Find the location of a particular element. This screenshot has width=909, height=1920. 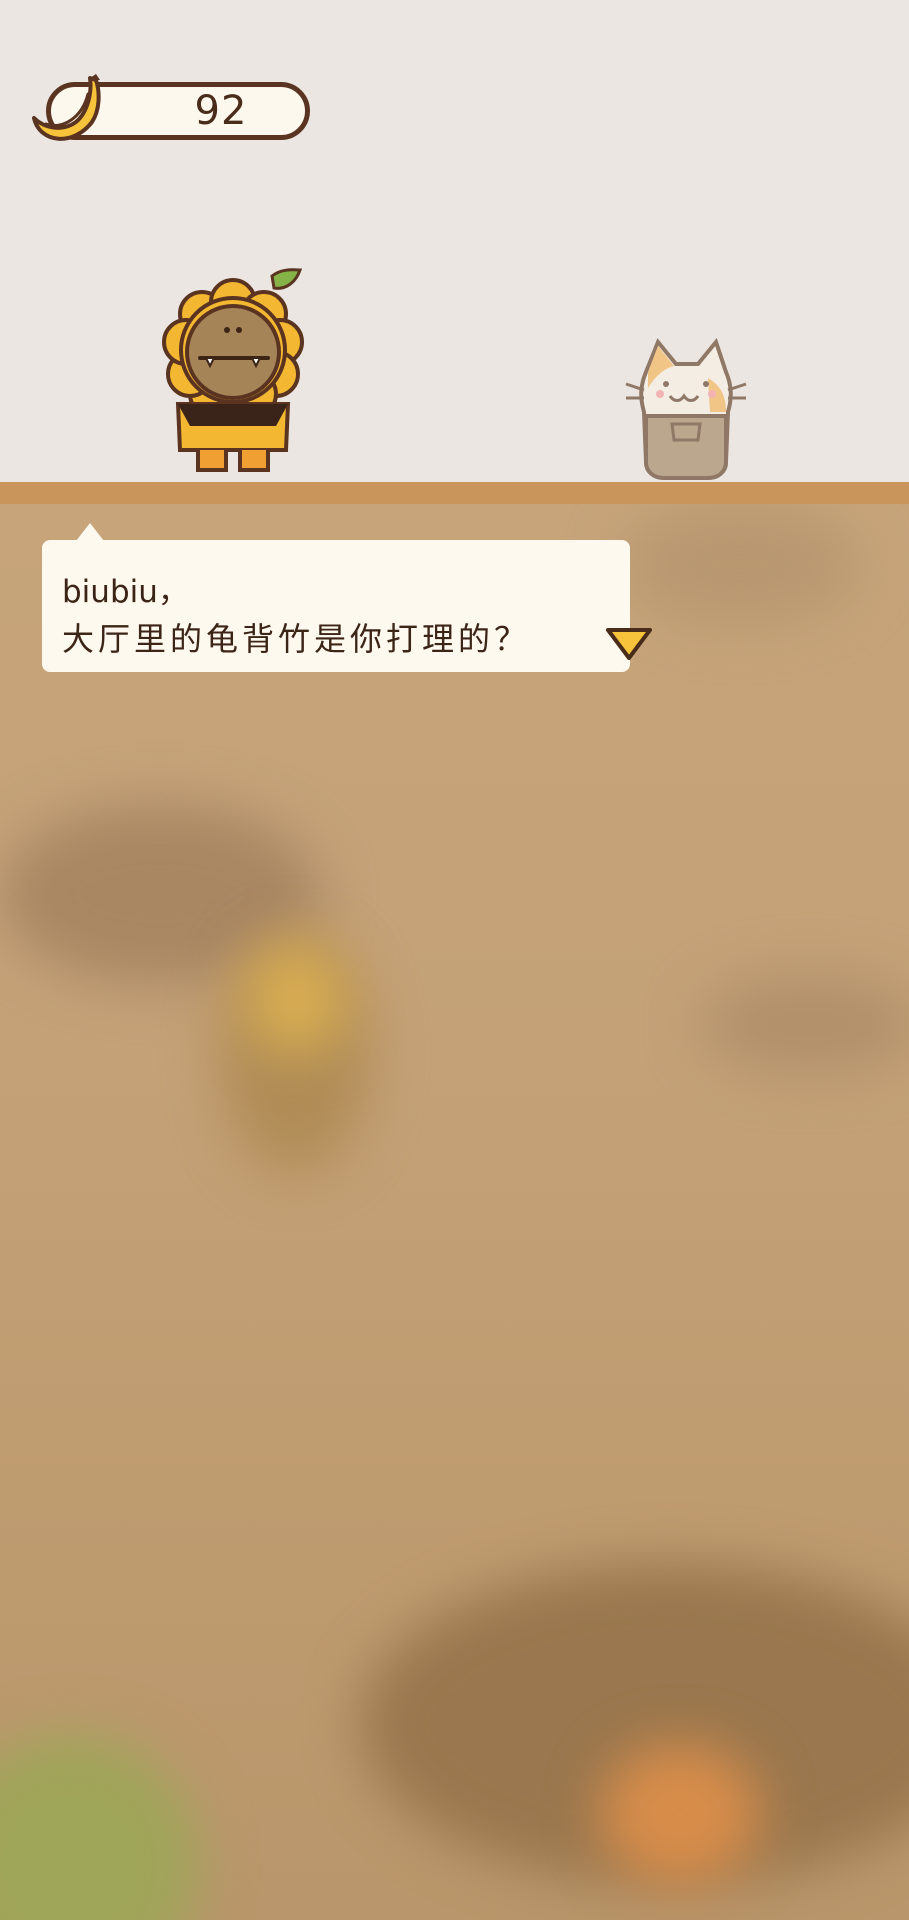

triangle-down-icon is located at coordinates (629, 644).